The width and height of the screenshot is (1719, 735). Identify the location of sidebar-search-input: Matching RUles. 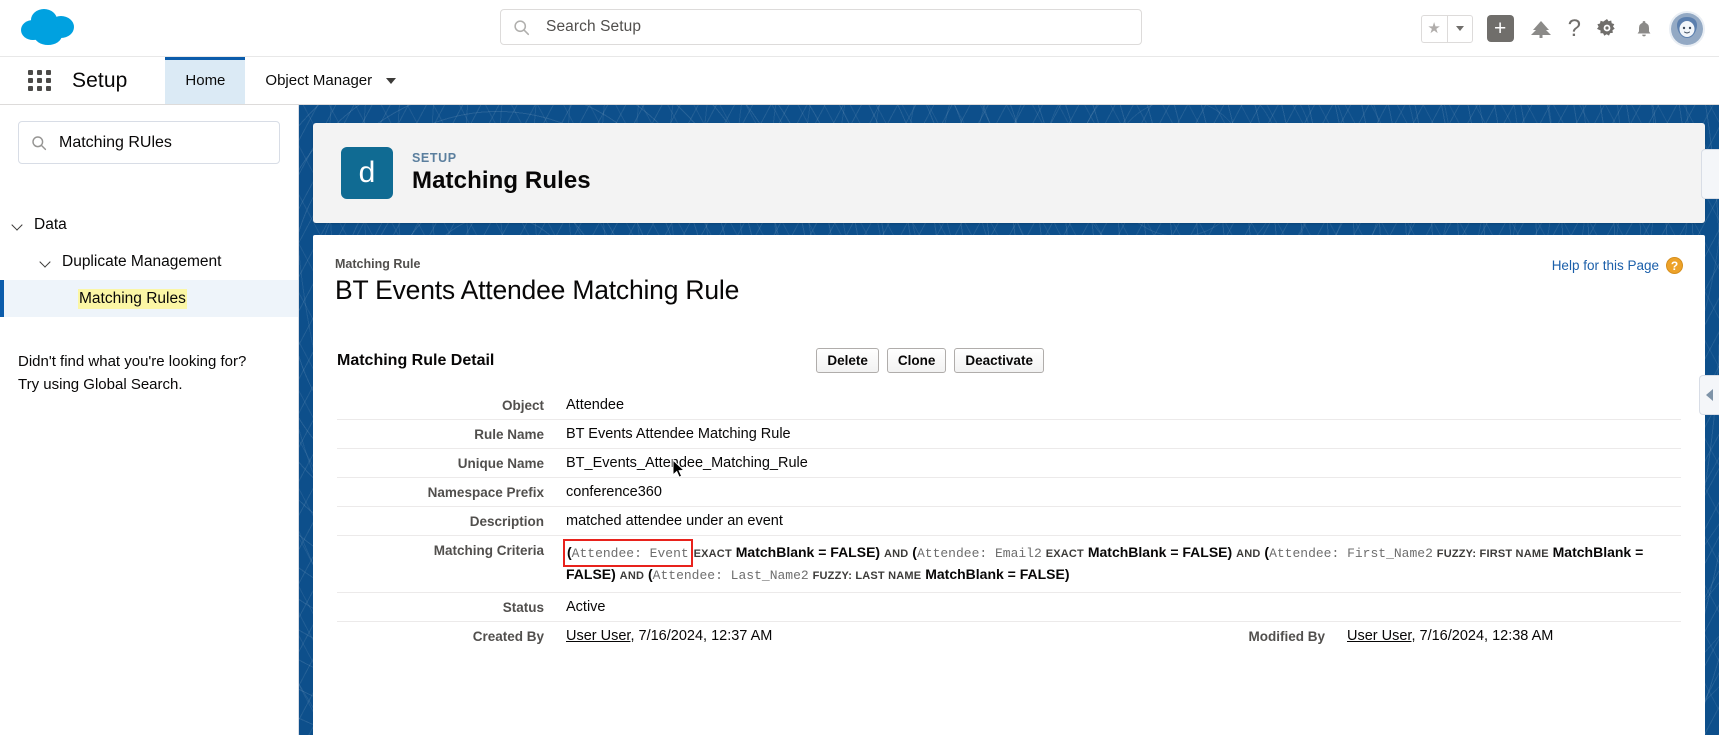
(149, 142).